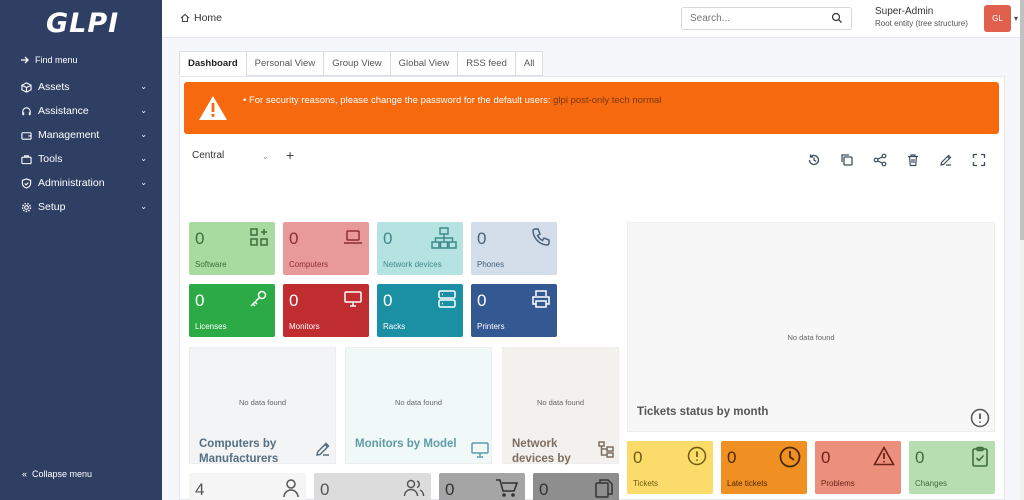 Image resolution: width=1024 pixels, height=500 pixels. What do you see at coordinates (81, 159) in the screenshot?
I see `sidebar-item-tools: Tools ⌄` at bounding box center [81, 159].